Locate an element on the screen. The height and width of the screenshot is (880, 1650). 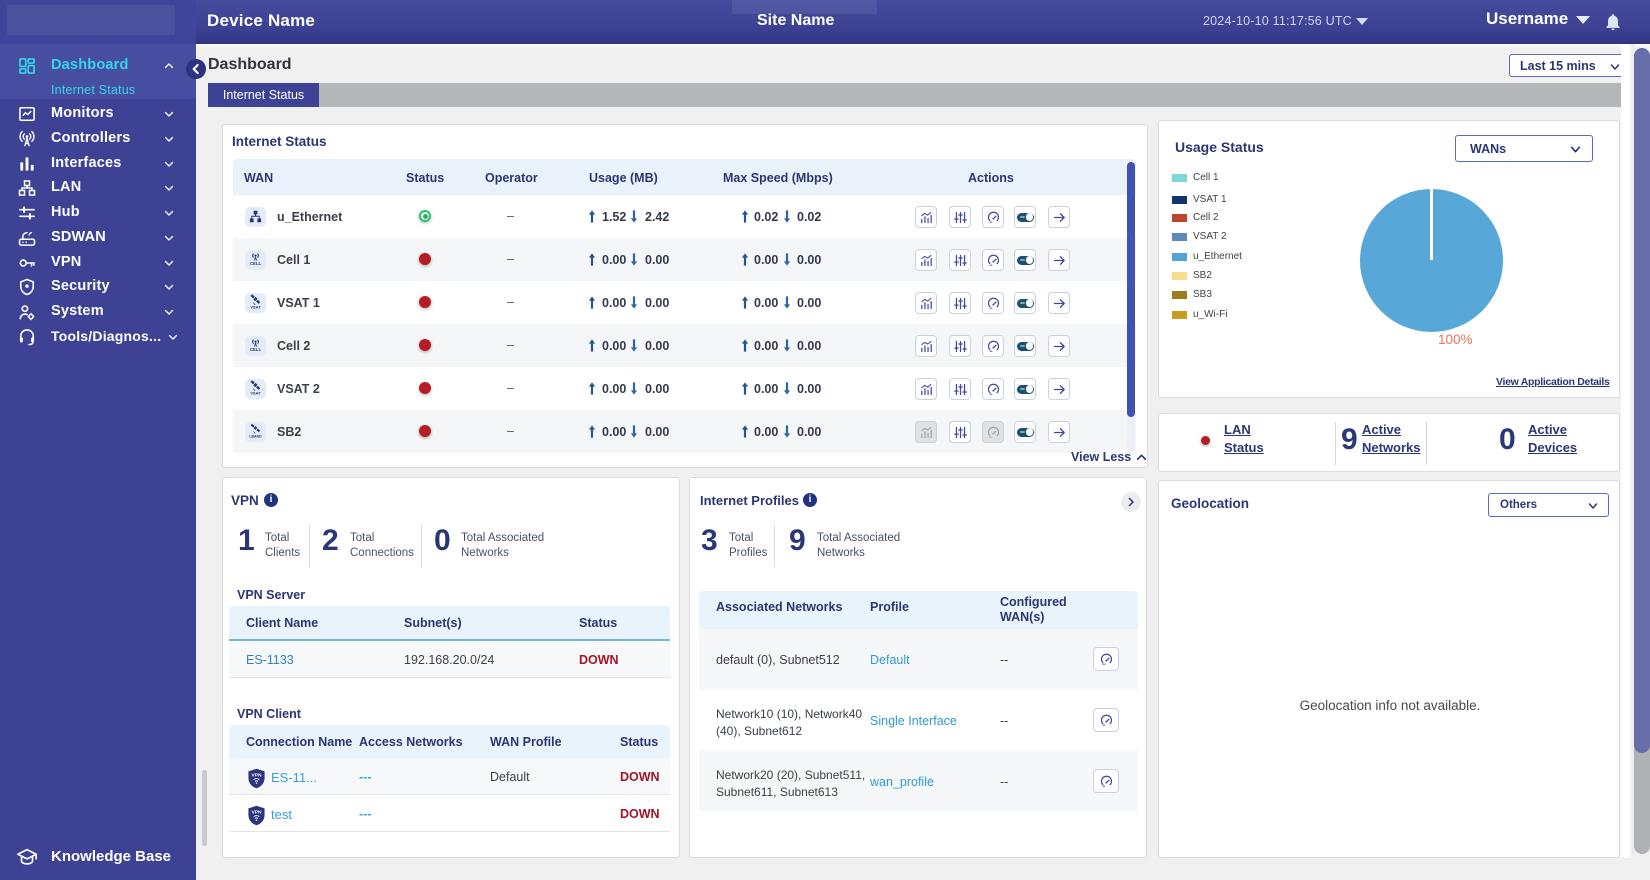
svg-text: LBAND is located at coordinates (255, 436).